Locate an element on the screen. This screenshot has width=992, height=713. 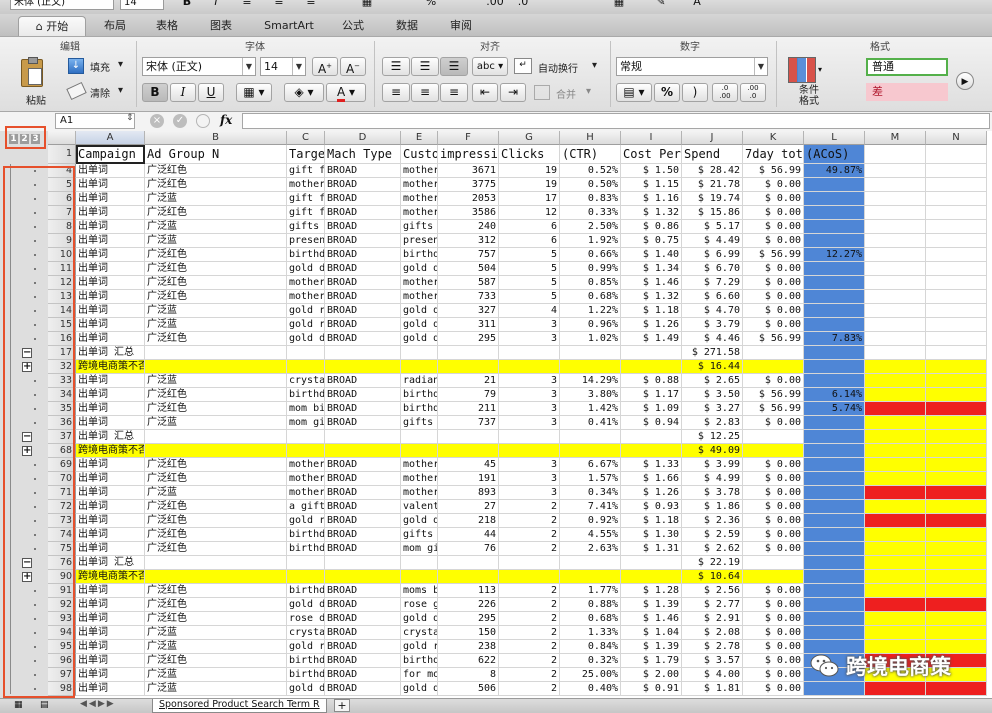
align-middle-button: ☰ is located at coordinates (425, 66).